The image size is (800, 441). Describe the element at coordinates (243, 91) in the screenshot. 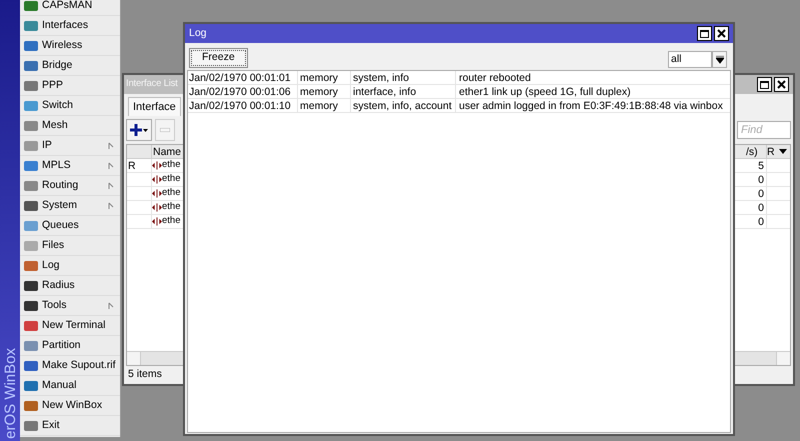

I see `time-cell: Jan/02/1970 00:01:06` at that location.